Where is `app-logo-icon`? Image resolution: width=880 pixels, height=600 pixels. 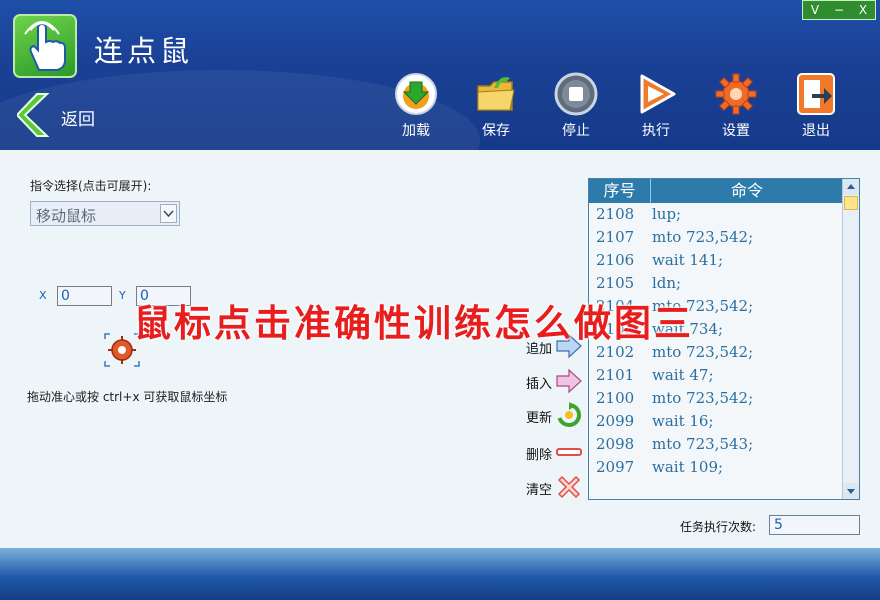
app-logo-icon is located at coordinates (45, 46).